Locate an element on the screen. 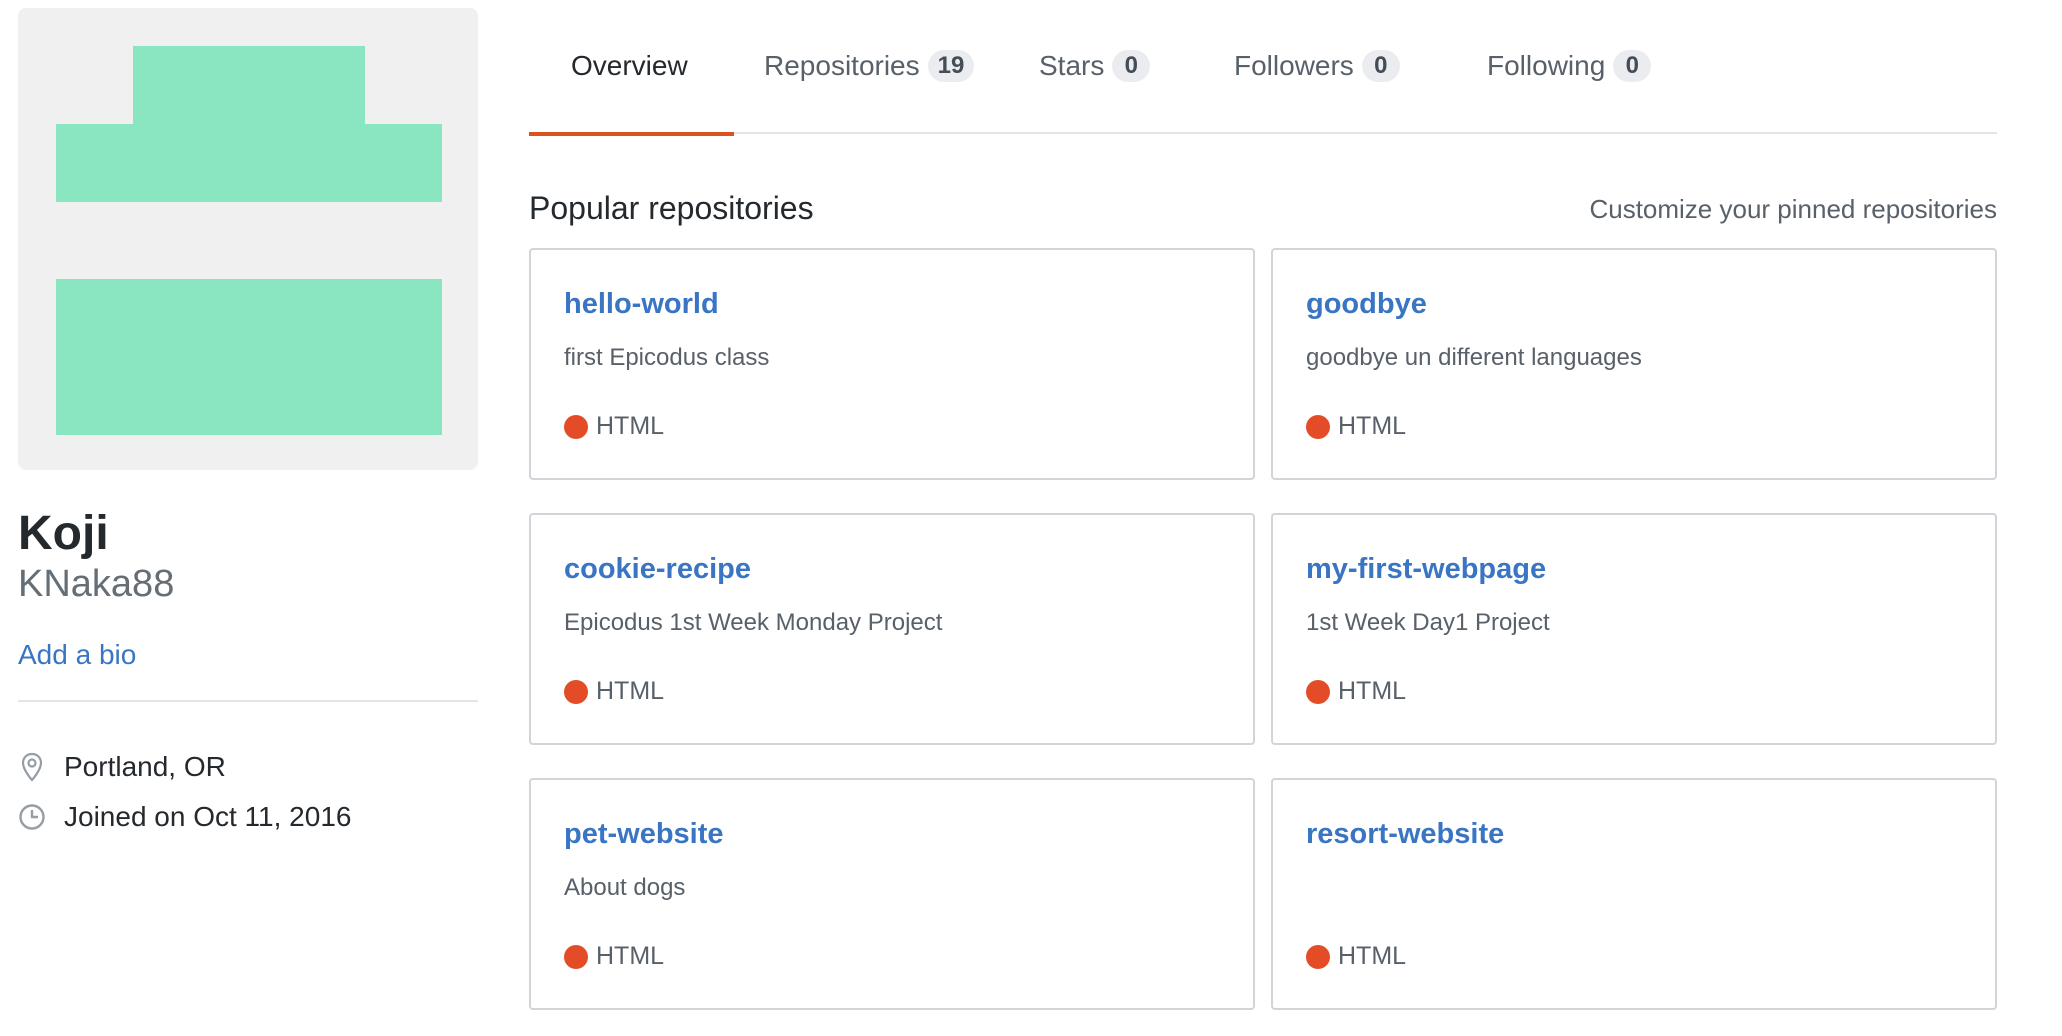  repo-name-link: goodbye is located at coordinates (1366, 304).